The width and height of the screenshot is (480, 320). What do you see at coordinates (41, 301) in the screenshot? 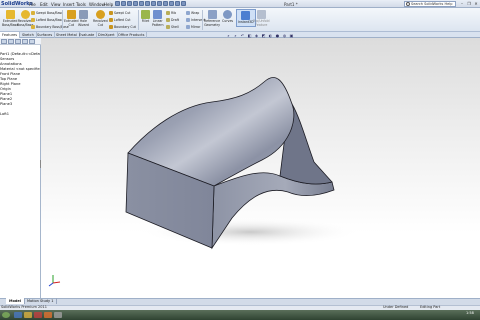
I see `tab-motion-study: Motion Study 1` at bounding box center [41, 301].